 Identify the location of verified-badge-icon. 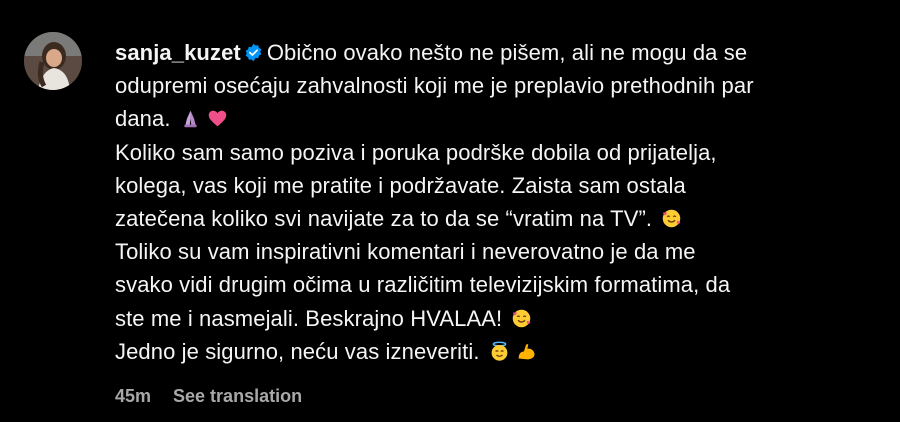
(253, 50).